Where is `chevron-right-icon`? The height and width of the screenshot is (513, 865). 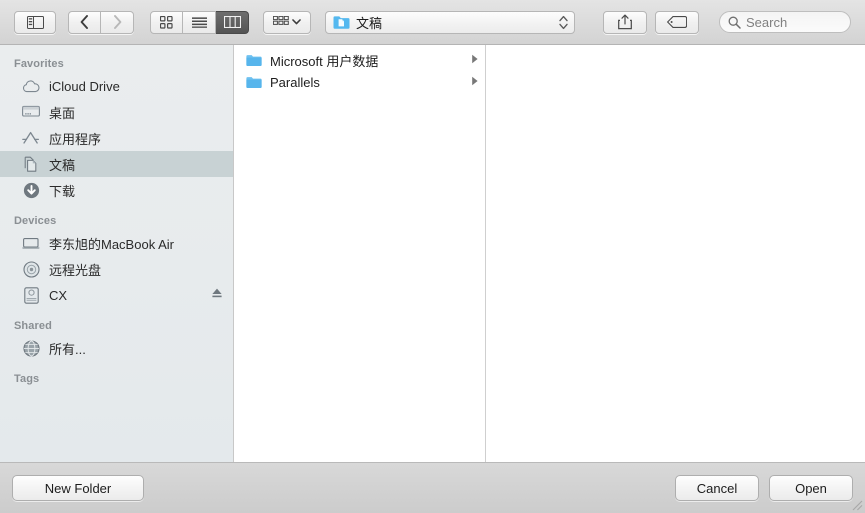 chevron-right-icon is located at coordinates (117, 22).